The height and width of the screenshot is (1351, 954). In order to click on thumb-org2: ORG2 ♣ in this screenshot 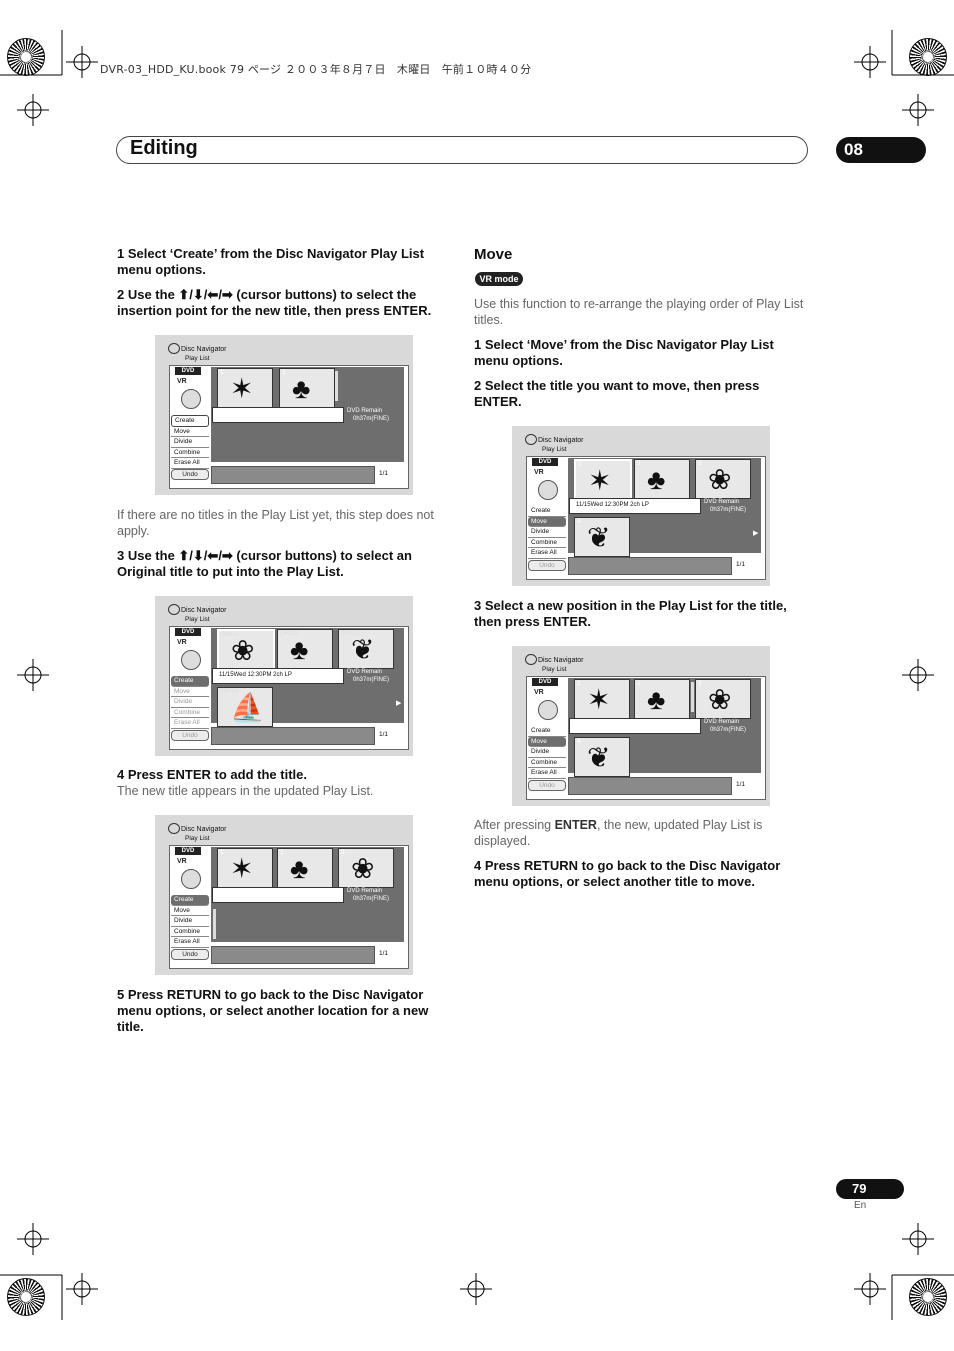, I will do `click(305, 649)`.